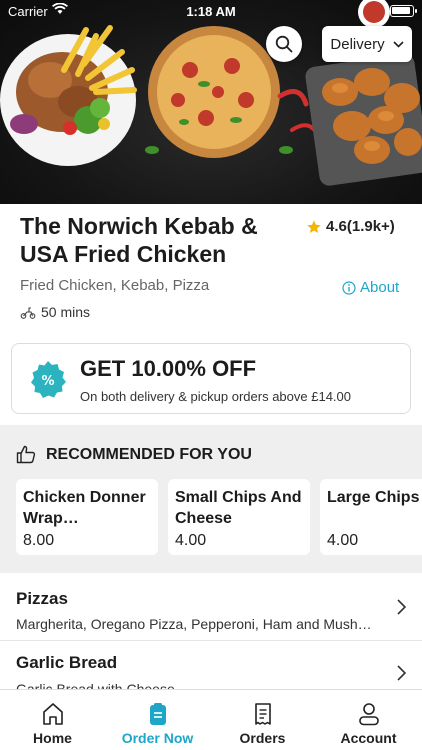  I want to click on search-button, so click(284, 44).